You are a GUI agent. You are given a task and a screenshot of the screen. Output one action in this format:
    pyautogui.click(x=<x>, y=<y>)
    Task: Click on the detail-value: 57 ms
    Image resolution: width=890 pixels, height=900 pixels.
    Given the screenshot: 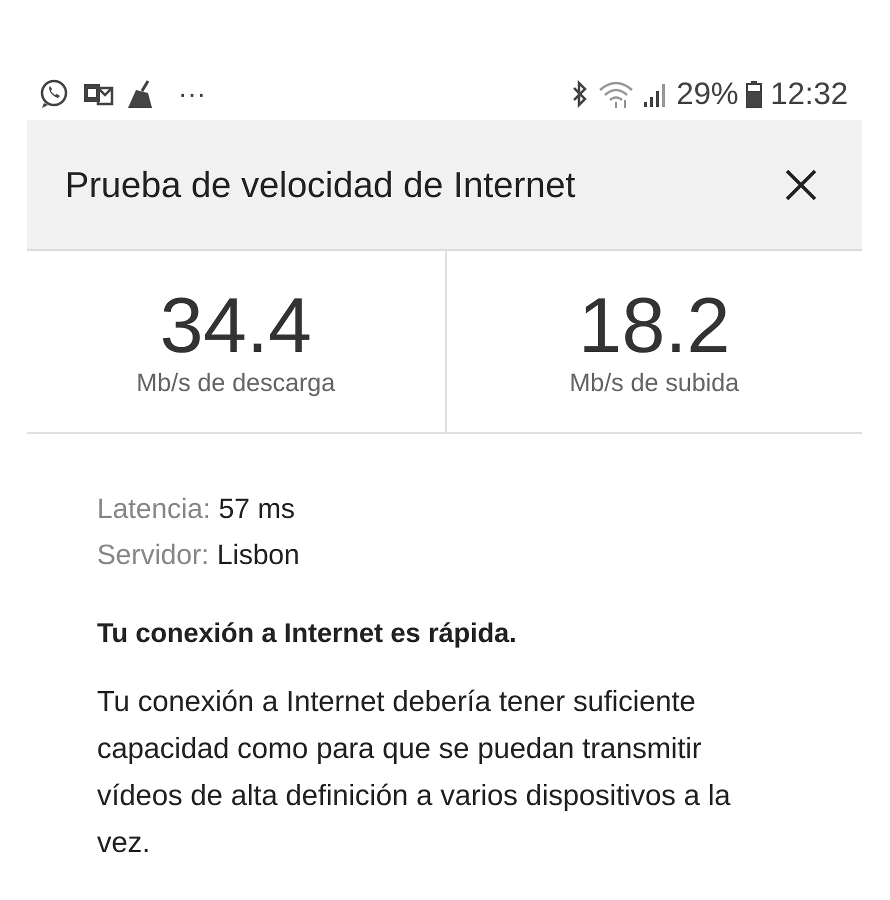 What is the action you would take?
    pyautogui.click(x=256, y=508)
    